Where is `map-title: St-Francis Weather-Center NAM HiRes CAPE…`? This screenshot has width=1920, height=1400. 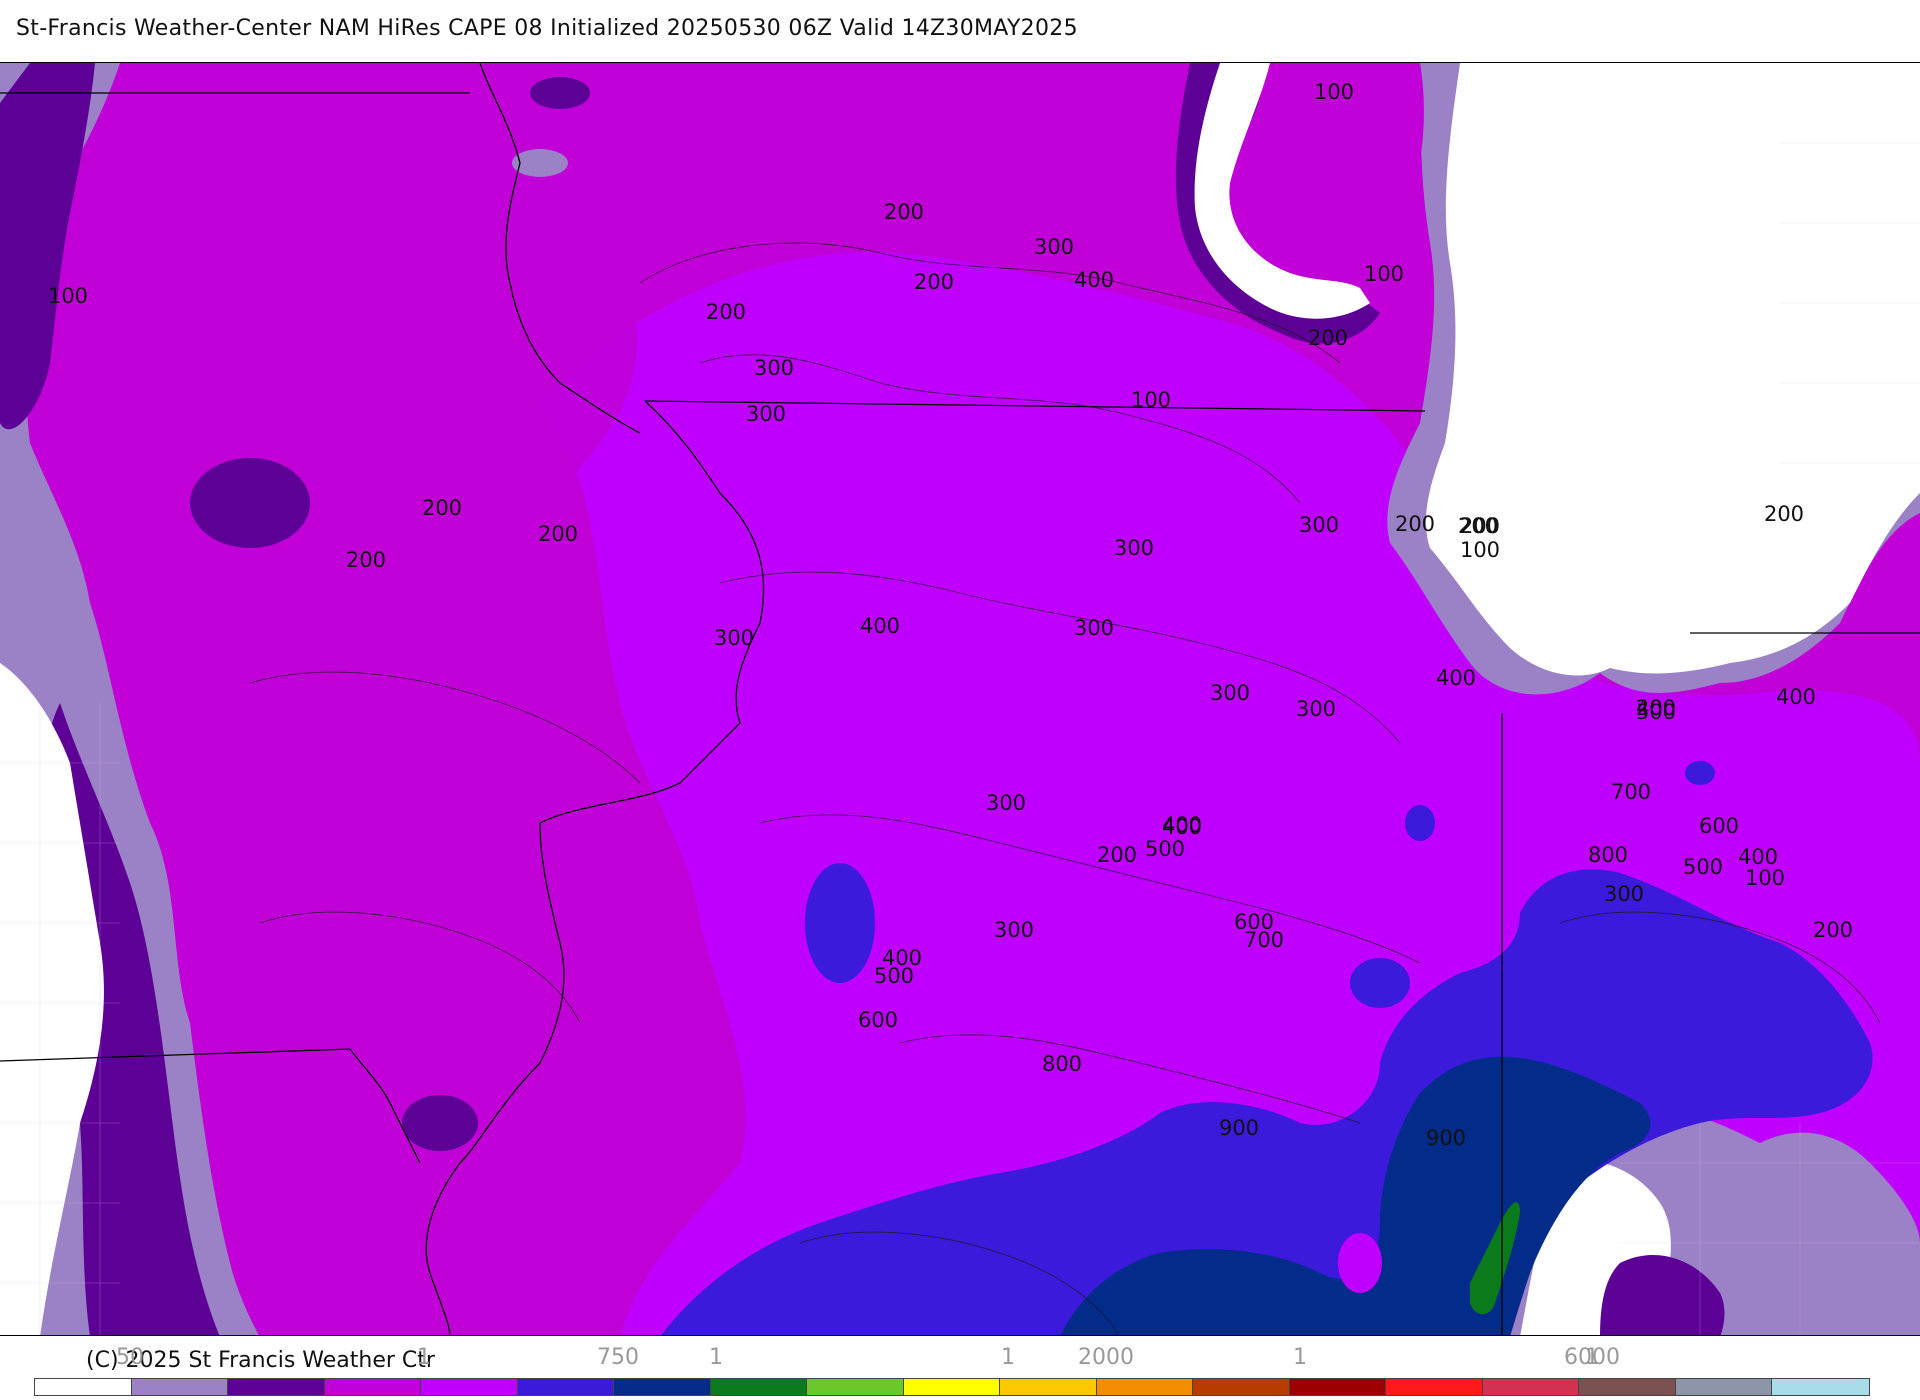
map-title: St-Francis Weather-Center NAM HiRes CAPE… is located at coordinates (547, 28).